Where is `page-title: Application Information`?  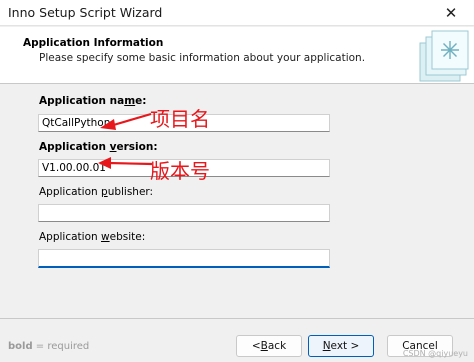
page-title: Application Information is located at coordinates (93, 43).